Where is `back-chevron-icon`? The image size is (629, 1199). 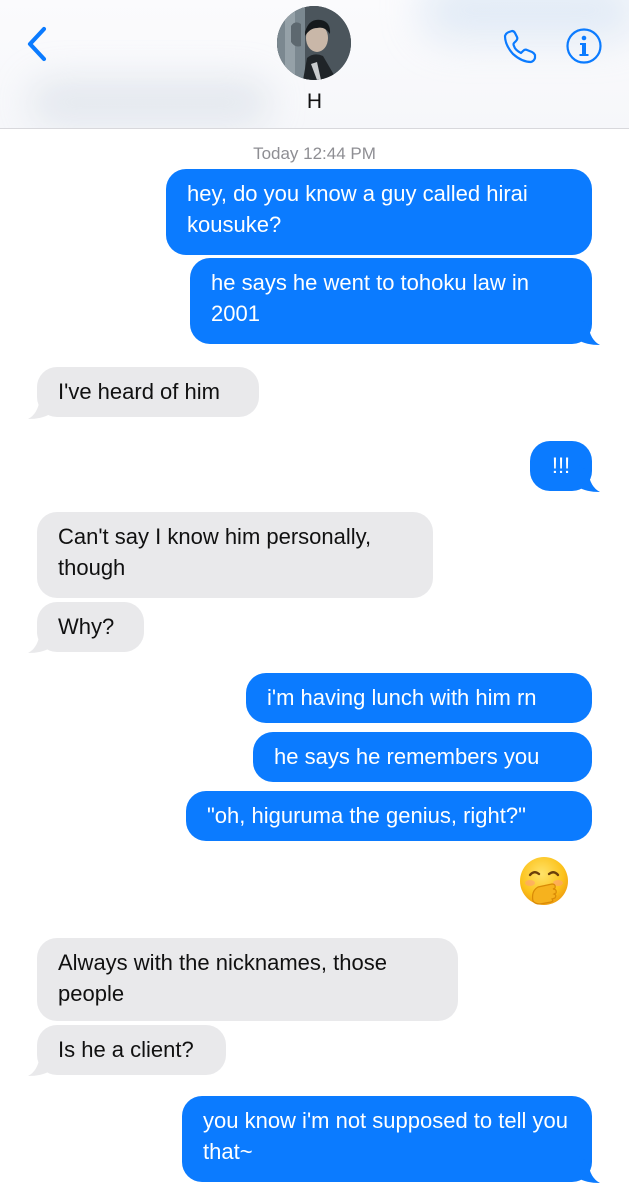 back-chevron-icon is located at coordinates (39, 44).